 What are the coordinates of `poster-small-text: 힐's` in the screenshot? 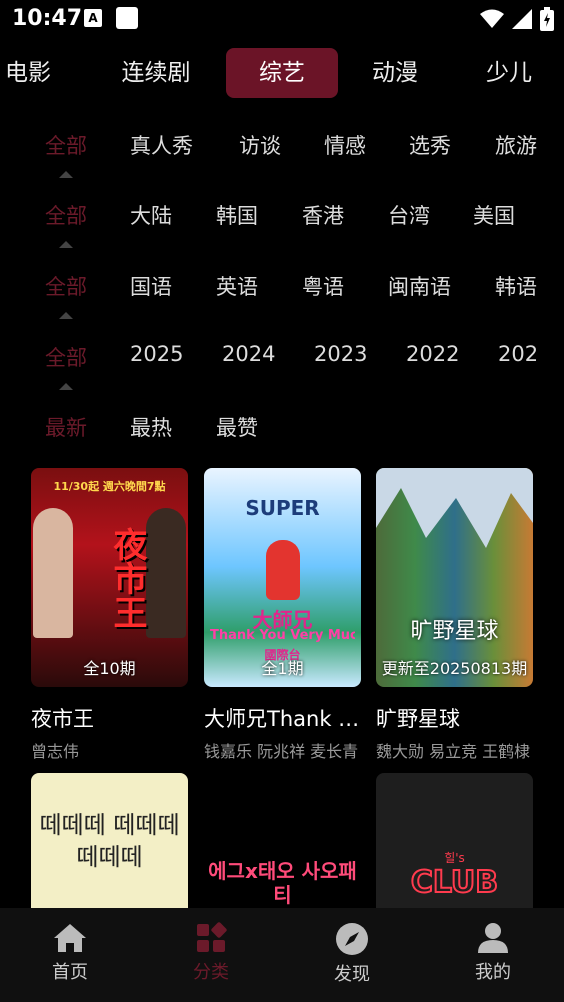 It's located at (454, 858).